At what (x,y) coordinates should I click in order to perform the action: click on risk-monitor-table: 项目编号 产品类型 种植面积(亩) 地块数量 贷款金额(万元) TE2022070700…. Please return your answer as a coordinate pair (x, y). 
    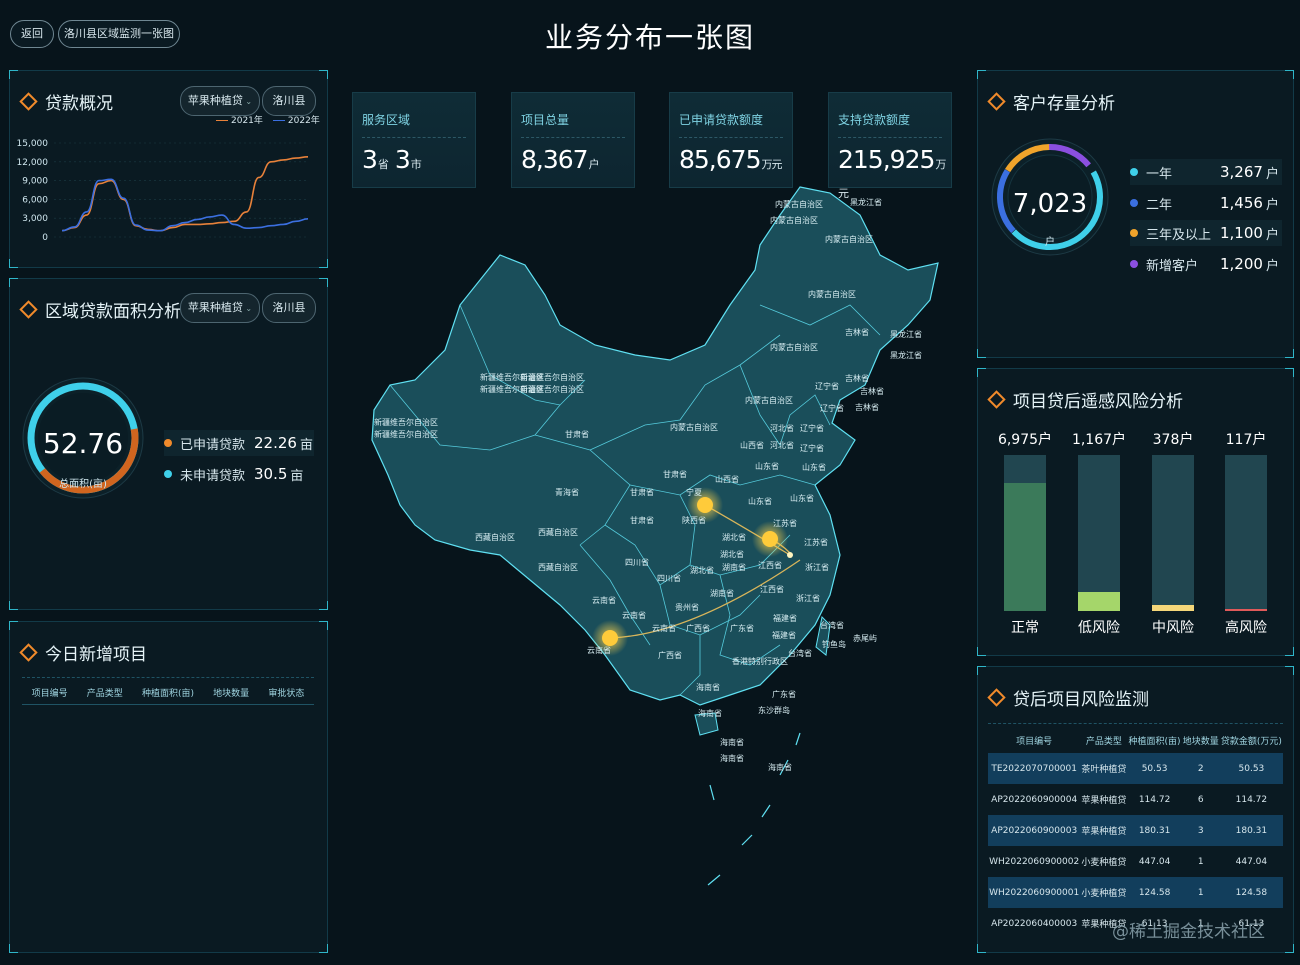
    Looking at the image, I should click on (1135, 833).